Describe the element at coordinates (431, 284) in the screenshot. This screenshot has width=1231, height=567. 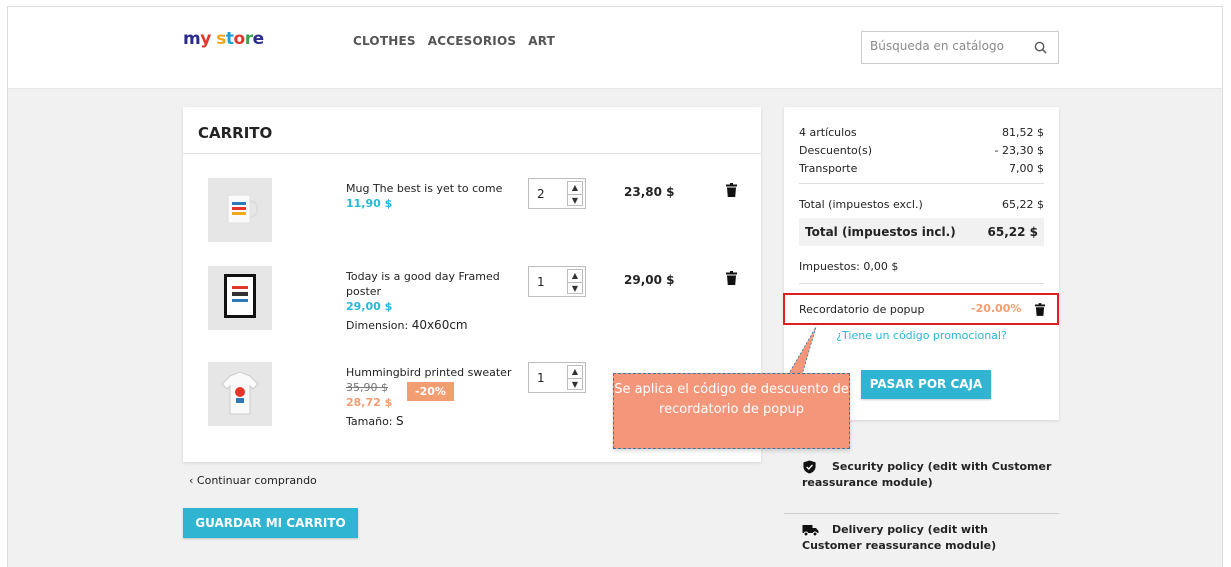
I see `product-name: Today is a good day Framed poster` at that location.